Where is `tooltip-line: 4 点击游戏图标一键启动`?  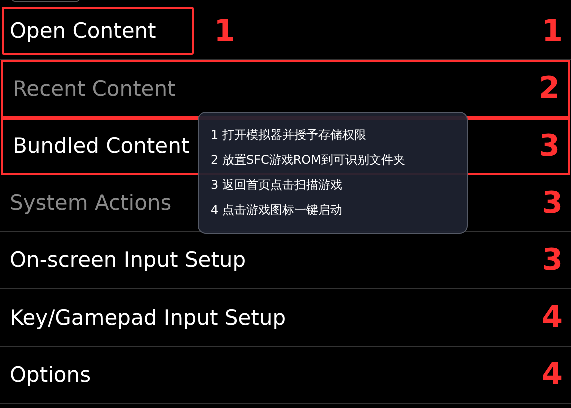
tooltip-line: 4 点击游戏图标一键启动 is located at coordinates (277, 210).